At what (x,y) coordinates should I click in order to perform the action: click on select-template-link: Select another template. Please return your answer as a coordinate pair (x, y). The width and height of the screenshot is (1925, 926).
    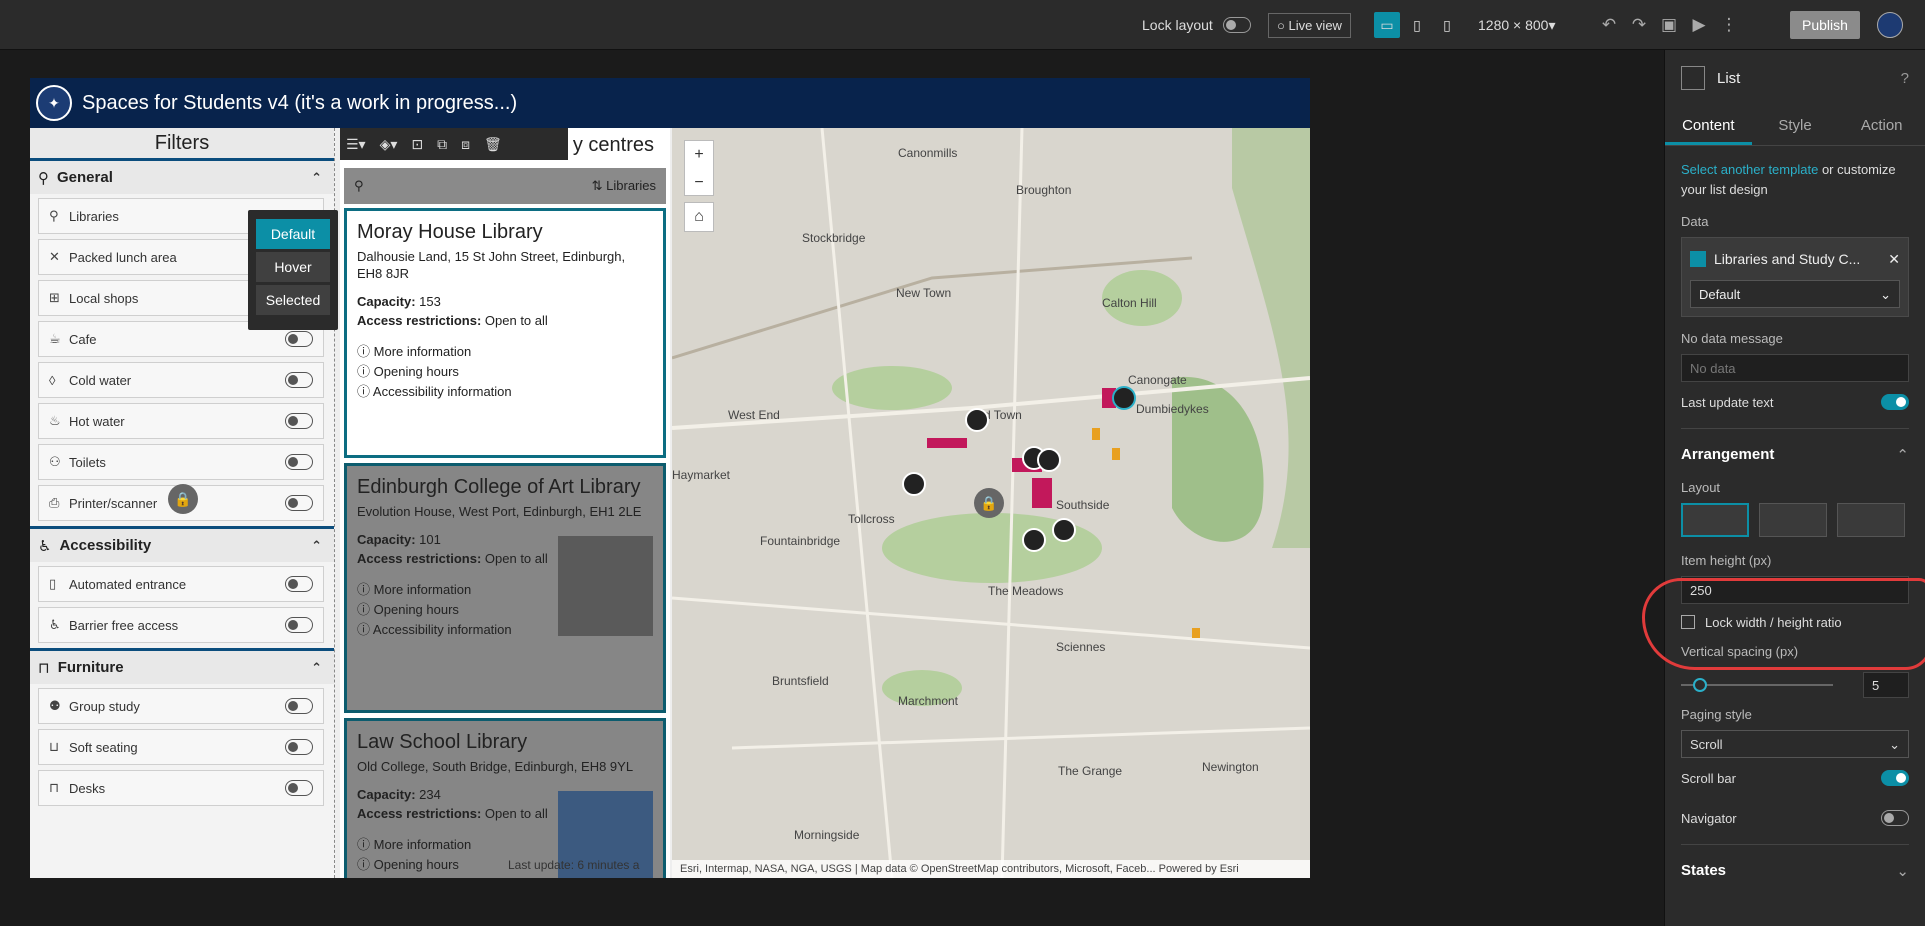
    Looking at the image, I should click on (1749, 169).